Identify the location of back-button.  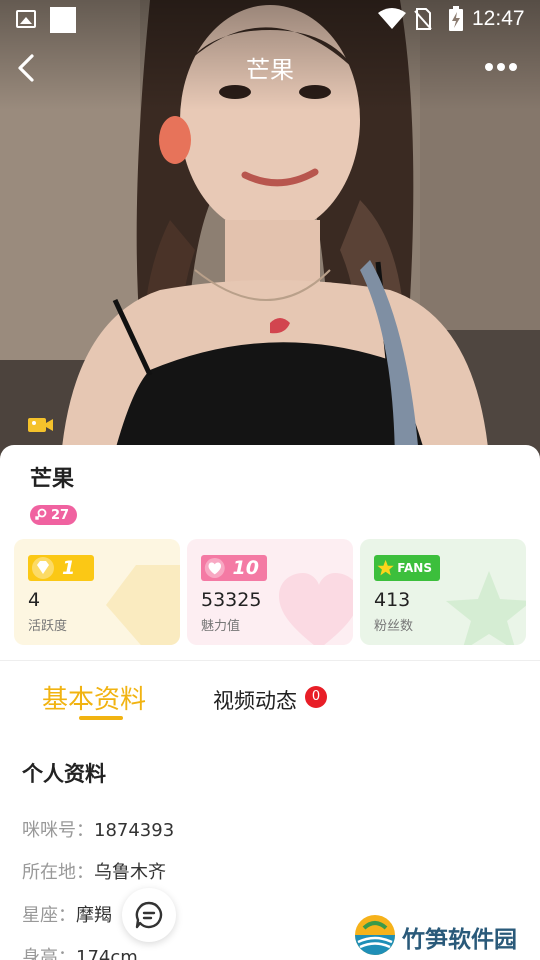
(28, 68).